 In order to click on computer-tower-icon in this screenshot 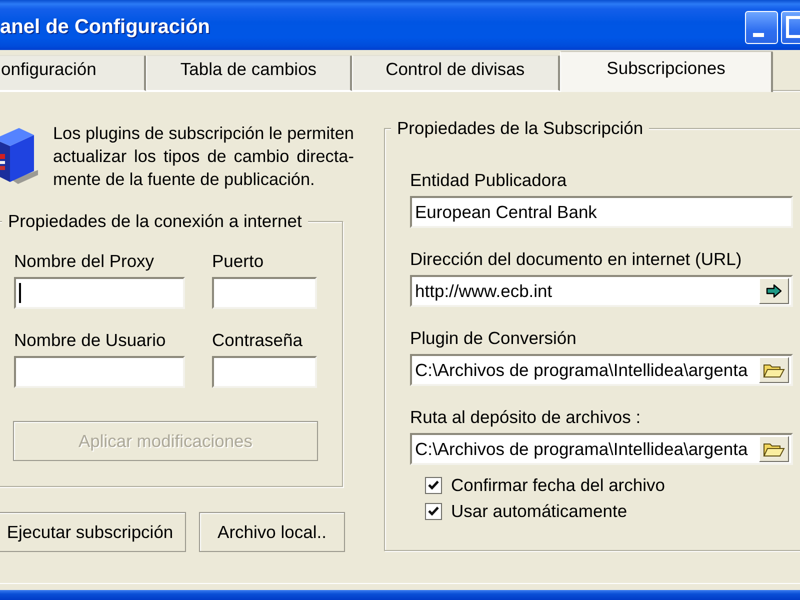, I will do `click(20, 155)`.